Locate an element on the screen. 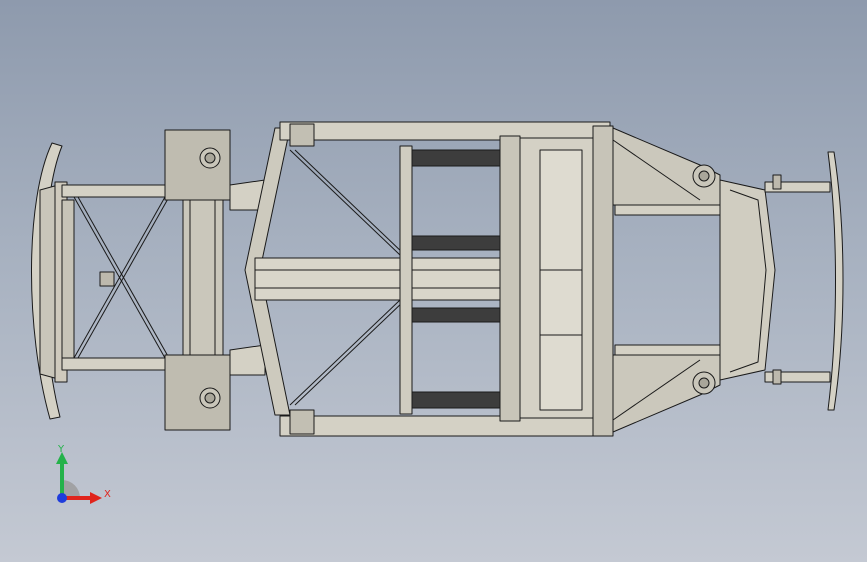 This screenshot has height=562, width=867. right-side-rail is located at coordinates (445, 426).